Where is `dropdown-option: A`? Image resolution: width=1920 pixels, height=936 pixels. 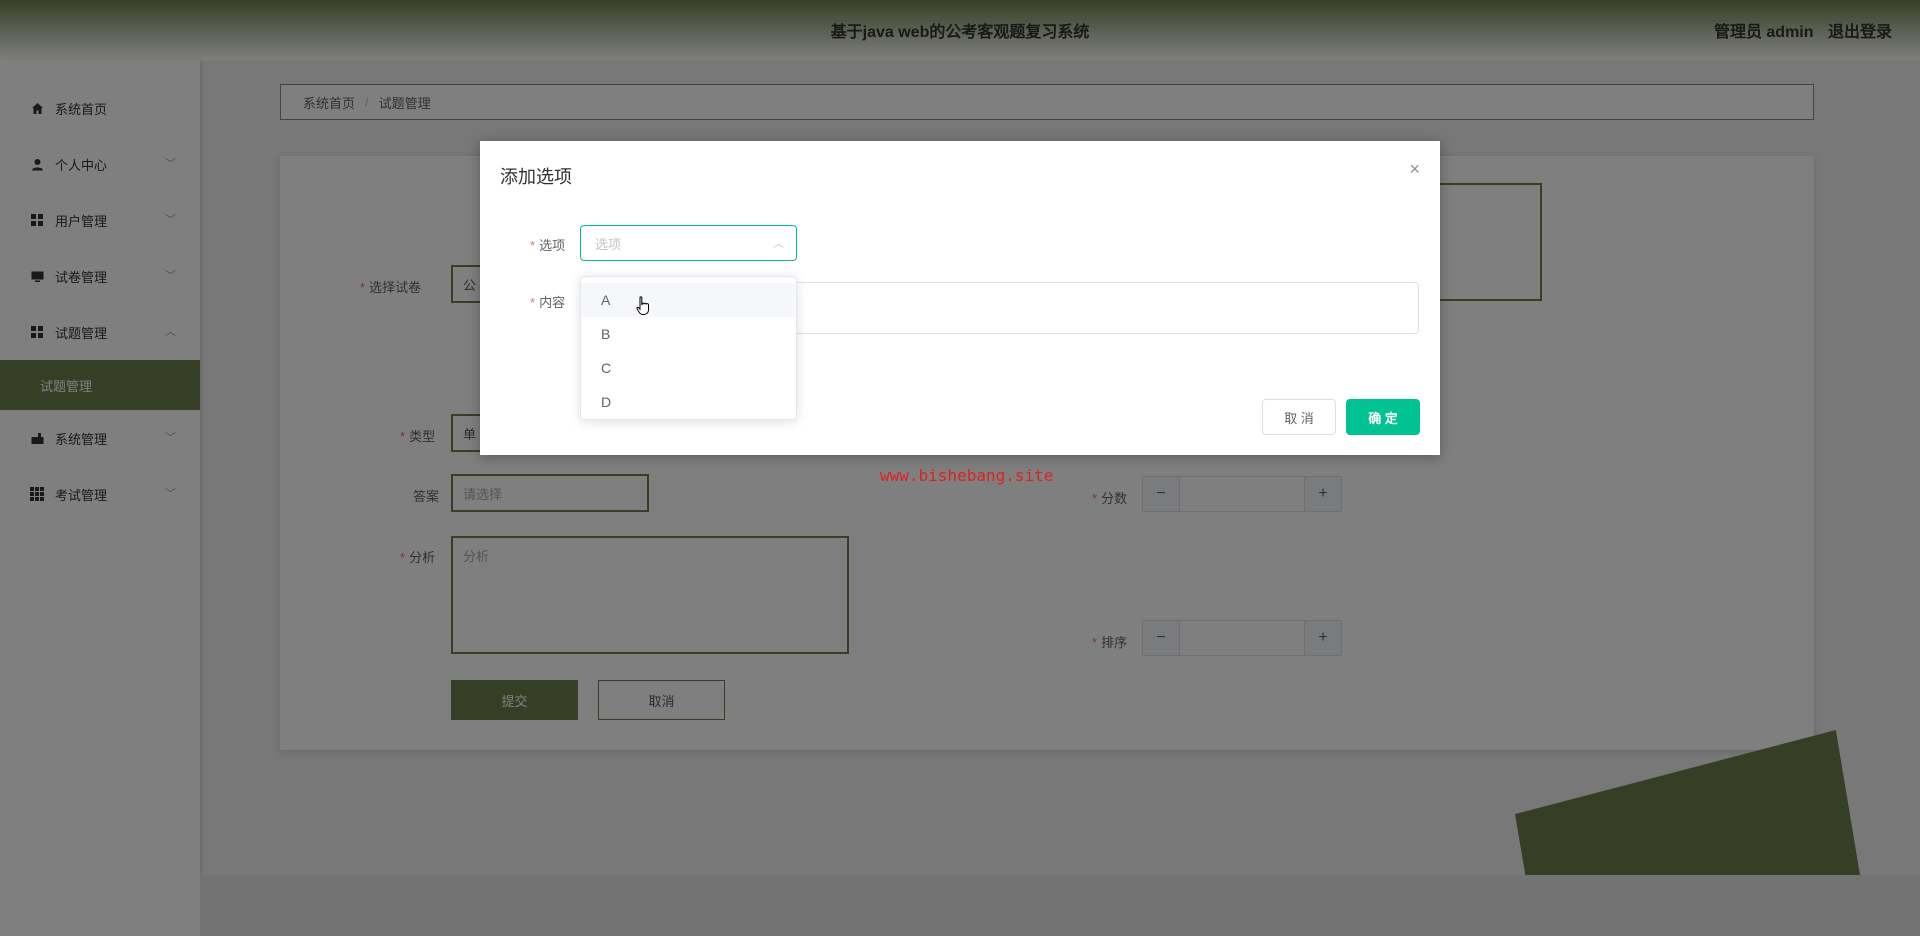 dropdown-option: A is located at coordinates (688, 300).